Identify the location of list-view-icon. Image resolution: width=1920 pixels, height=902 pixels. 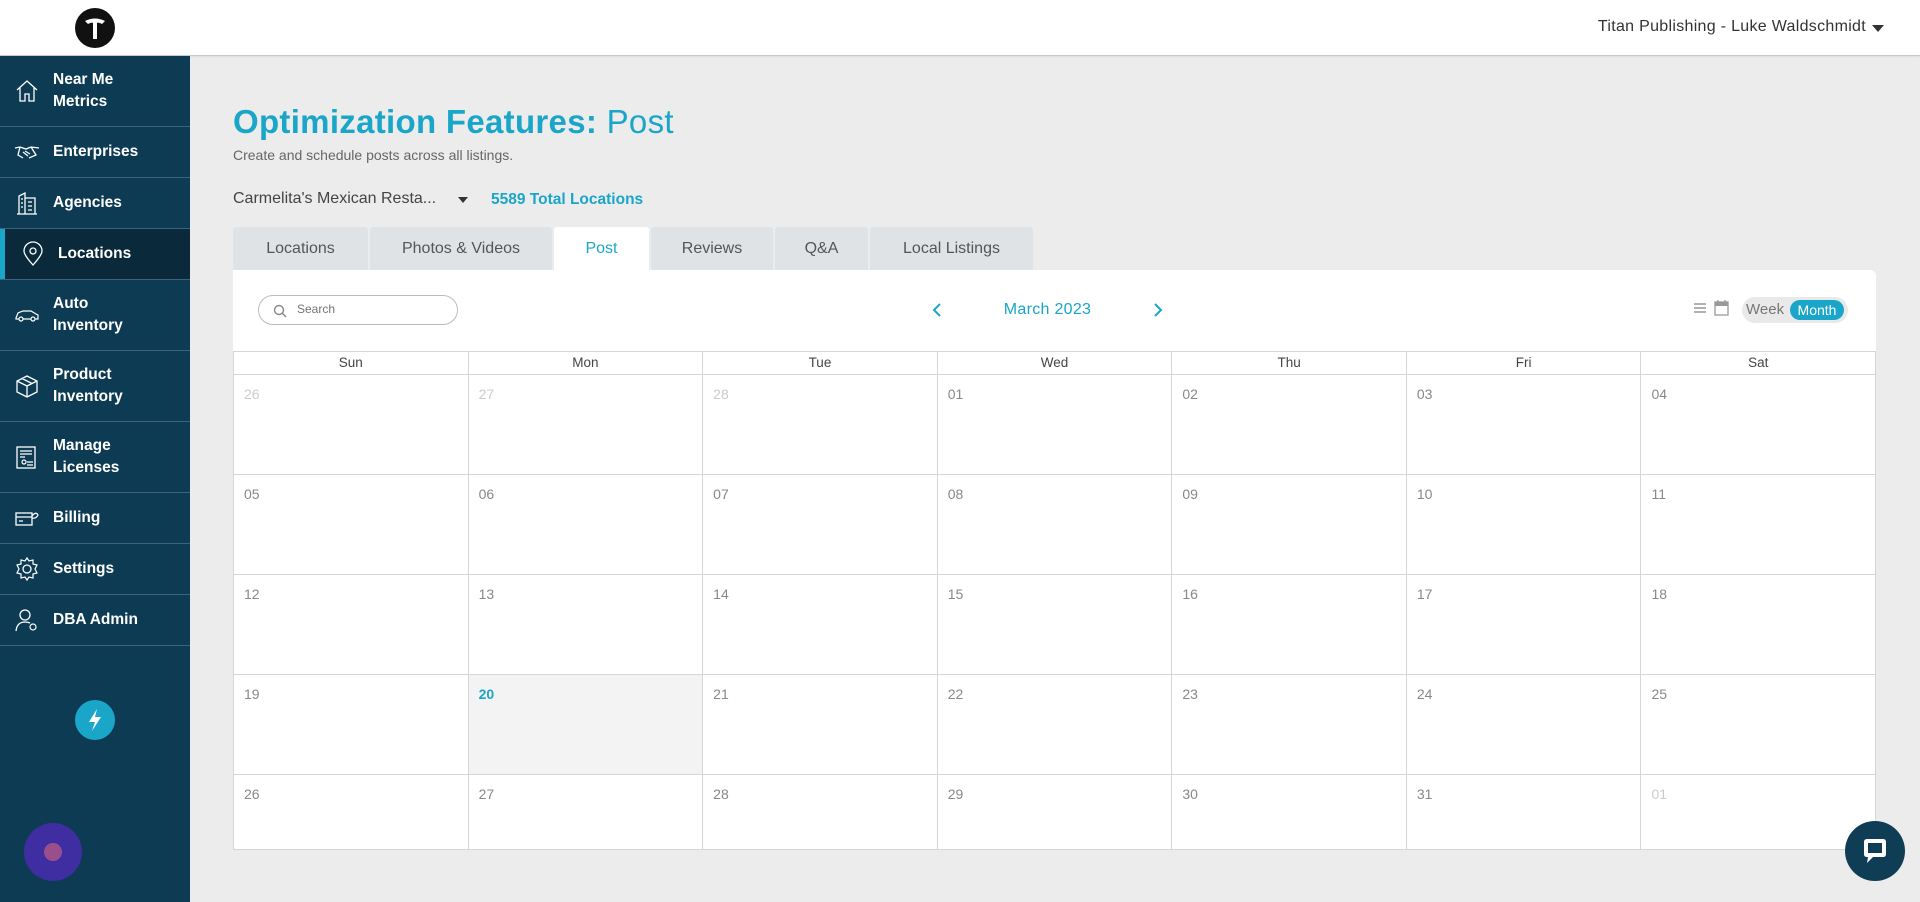
(1700, 308).